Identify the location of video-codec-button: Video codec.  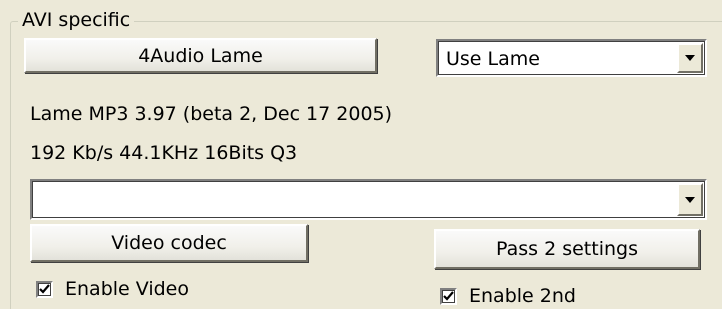
(169, 243).